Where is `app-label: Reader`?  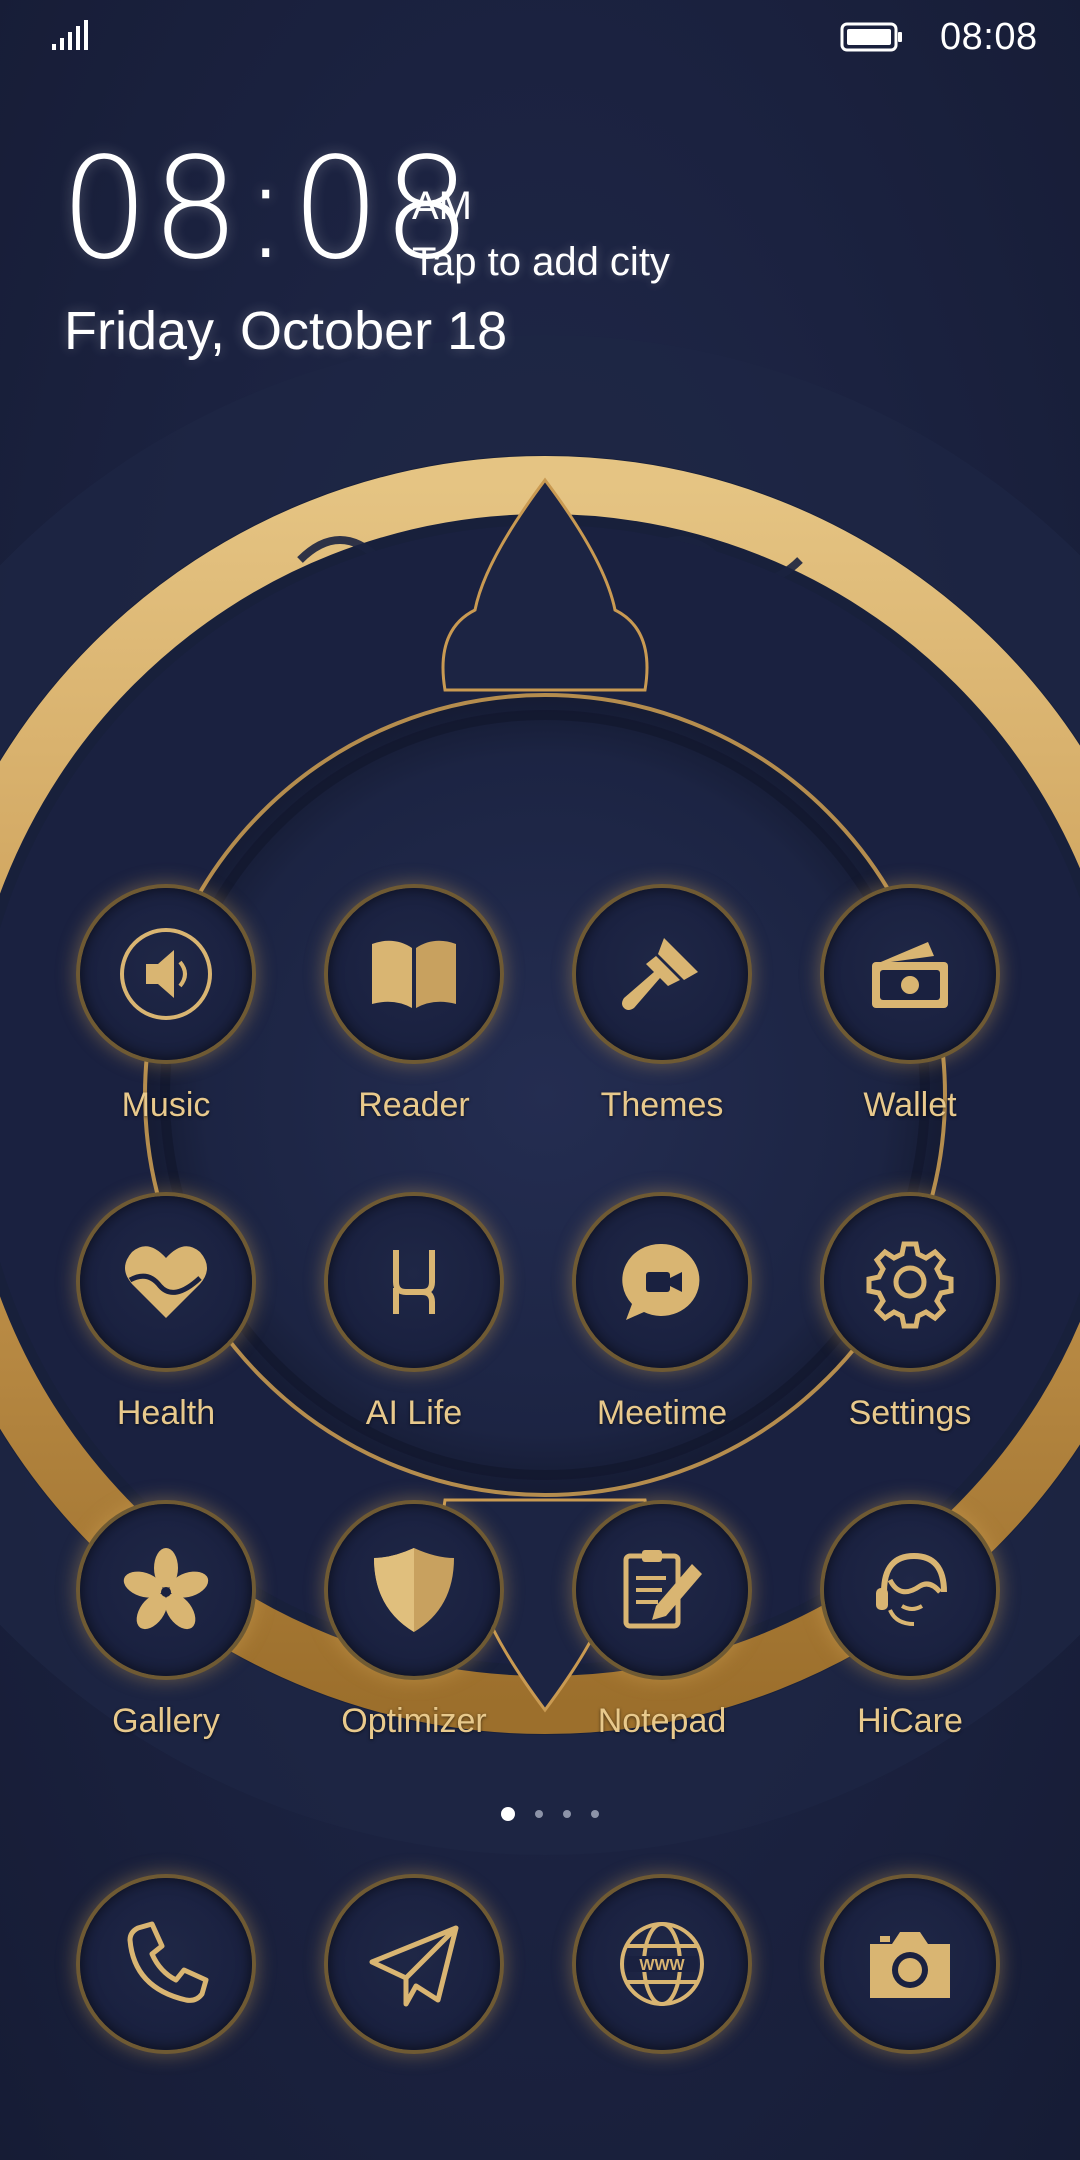 app-label: Reader is located at coordinates (414, 1105).